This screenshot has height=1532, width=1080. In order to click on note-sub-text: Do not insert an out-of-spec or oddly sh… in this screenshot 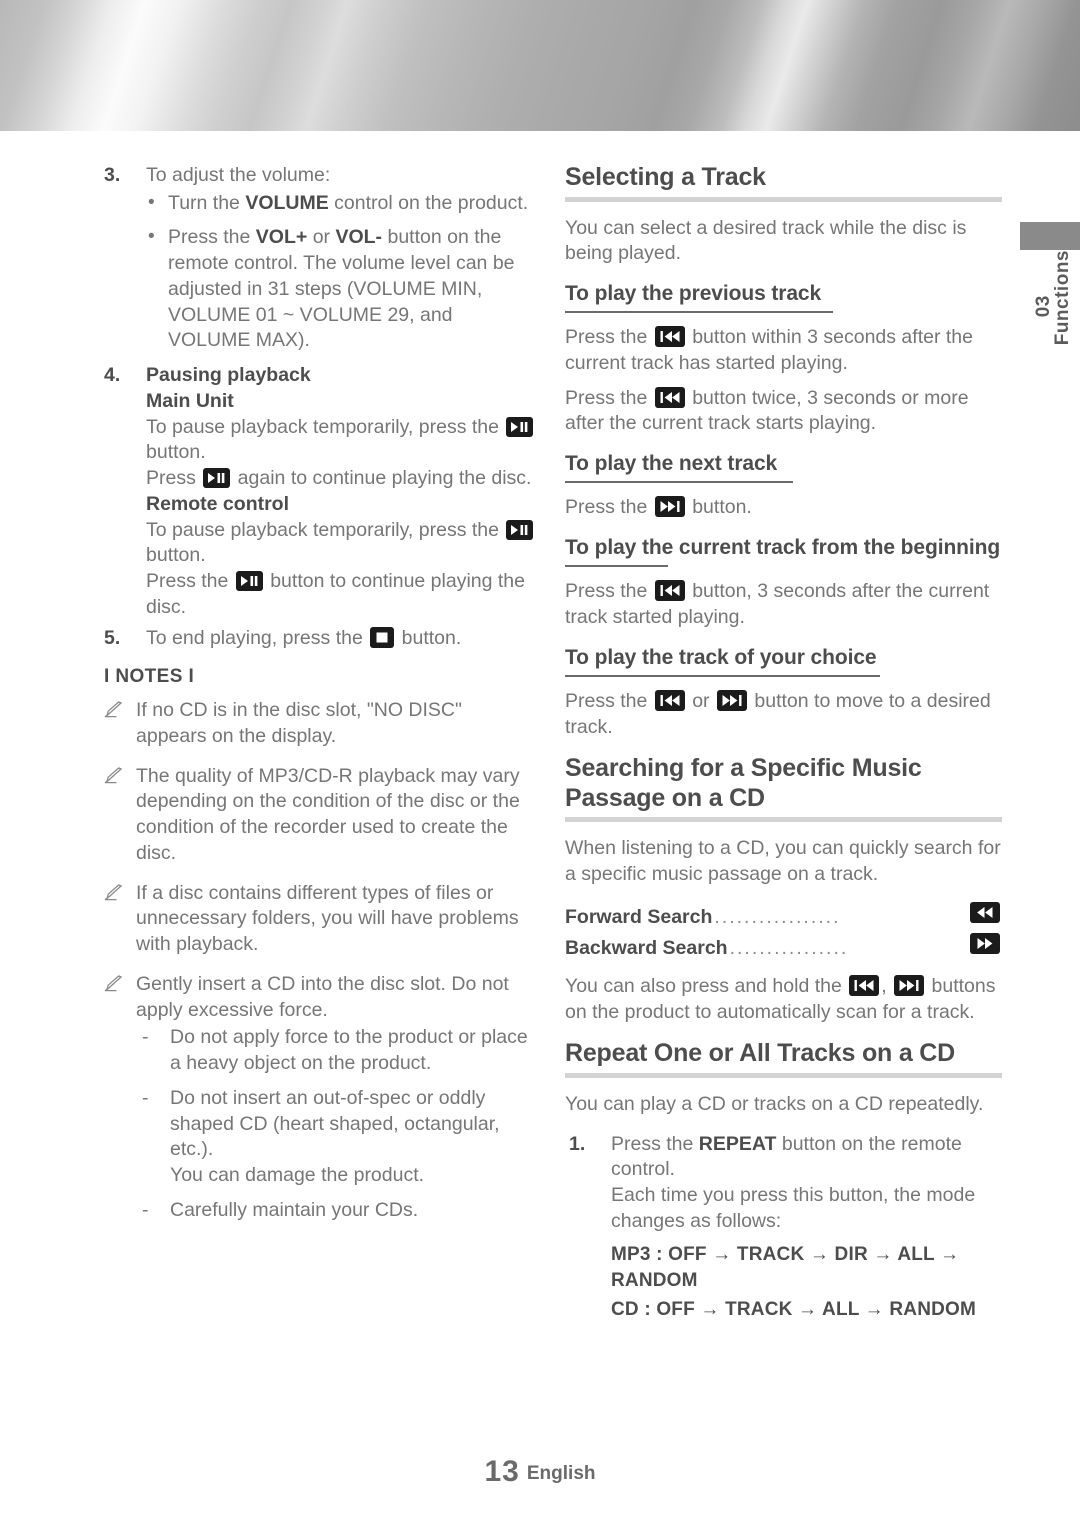, I will do `click(335, 1123)`.